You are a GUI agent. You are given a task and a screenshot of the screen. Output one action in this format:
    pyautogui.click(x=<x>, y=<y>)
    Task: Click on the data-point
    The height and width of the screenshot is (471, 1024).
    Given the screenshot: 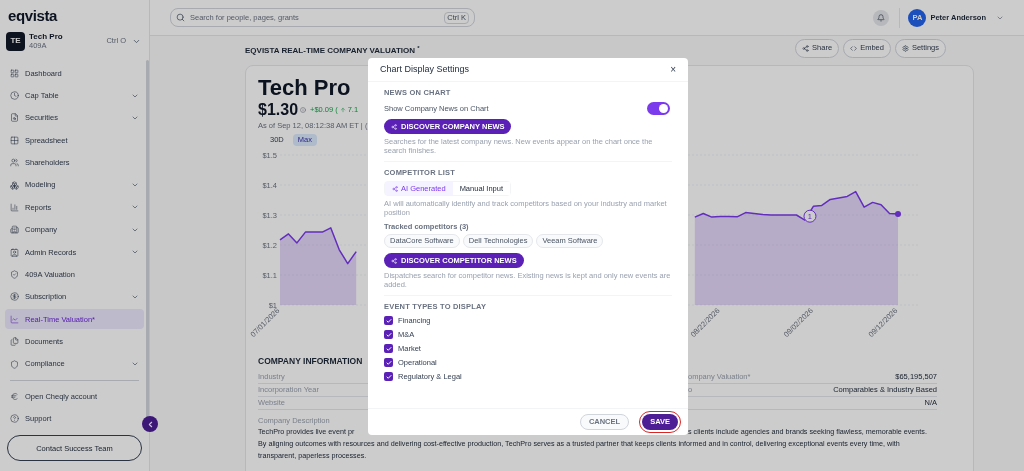 What is the action you would take?
    pyautogui.click(x=898, y=214)
    